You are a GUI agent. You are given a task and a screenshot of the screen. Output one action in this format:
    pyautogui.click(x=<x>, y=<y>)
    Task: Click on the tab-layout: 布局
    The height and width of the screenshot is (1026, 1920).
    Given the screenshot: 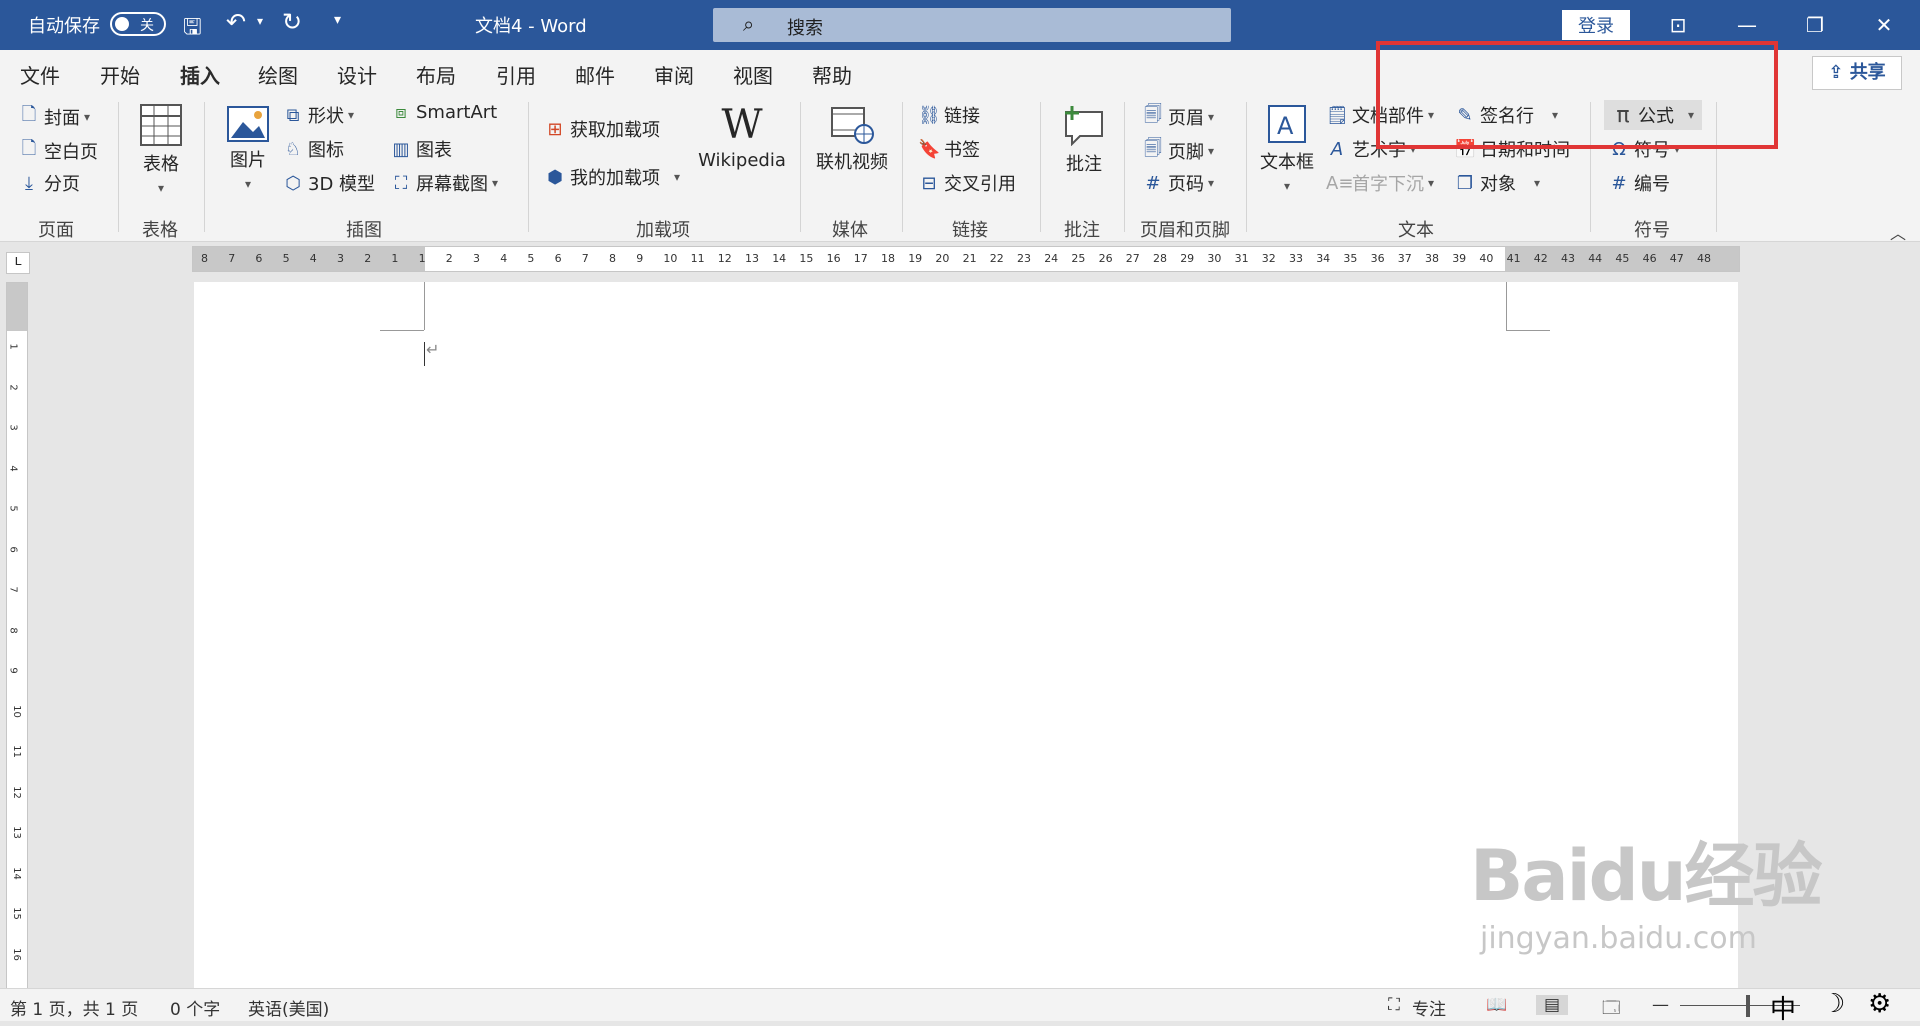 What is the action you would take?
    pyautogui.click(x=436, y=74)
    